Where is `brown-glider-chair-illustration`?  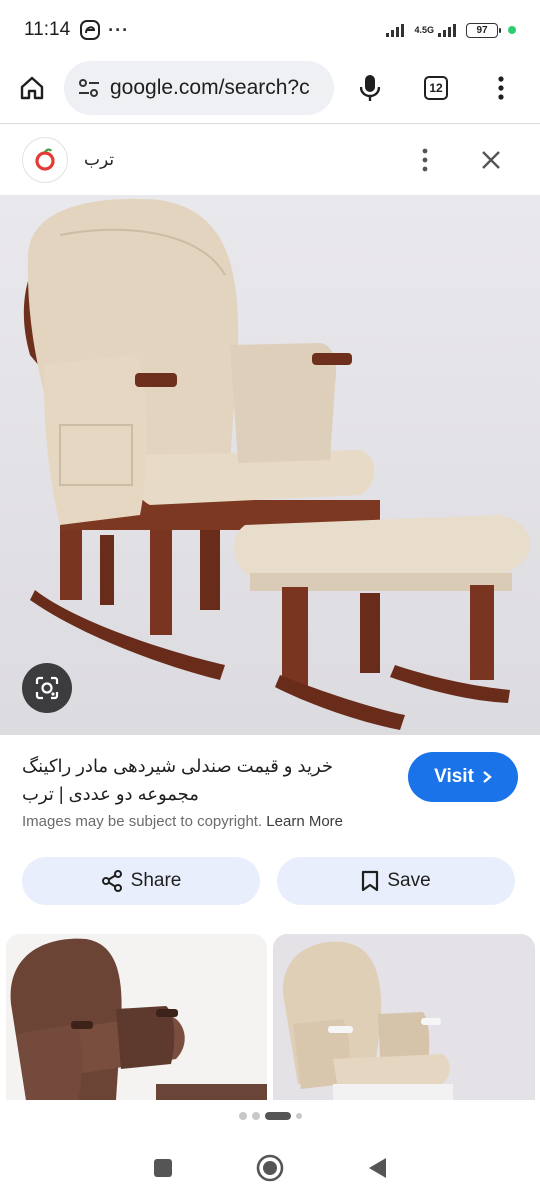 brown-glider-chair-illustration is located at coordinates (138, 1019).